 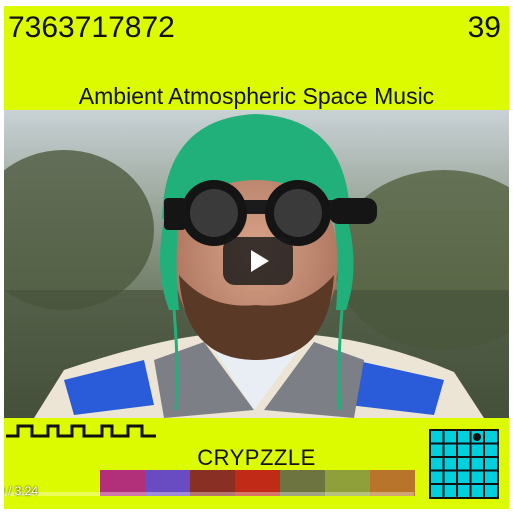 I want to click on code-number: 7363717872, so click(x=91, y=27).